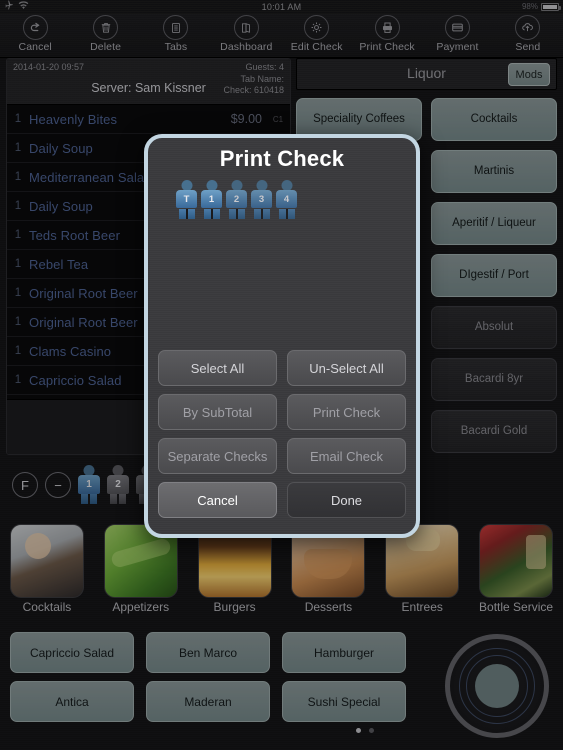 The image size is (563, 750). Describe the element at coordinates (346, 412) in the screenshot. I see `print-check-button: Print Check` at that location.